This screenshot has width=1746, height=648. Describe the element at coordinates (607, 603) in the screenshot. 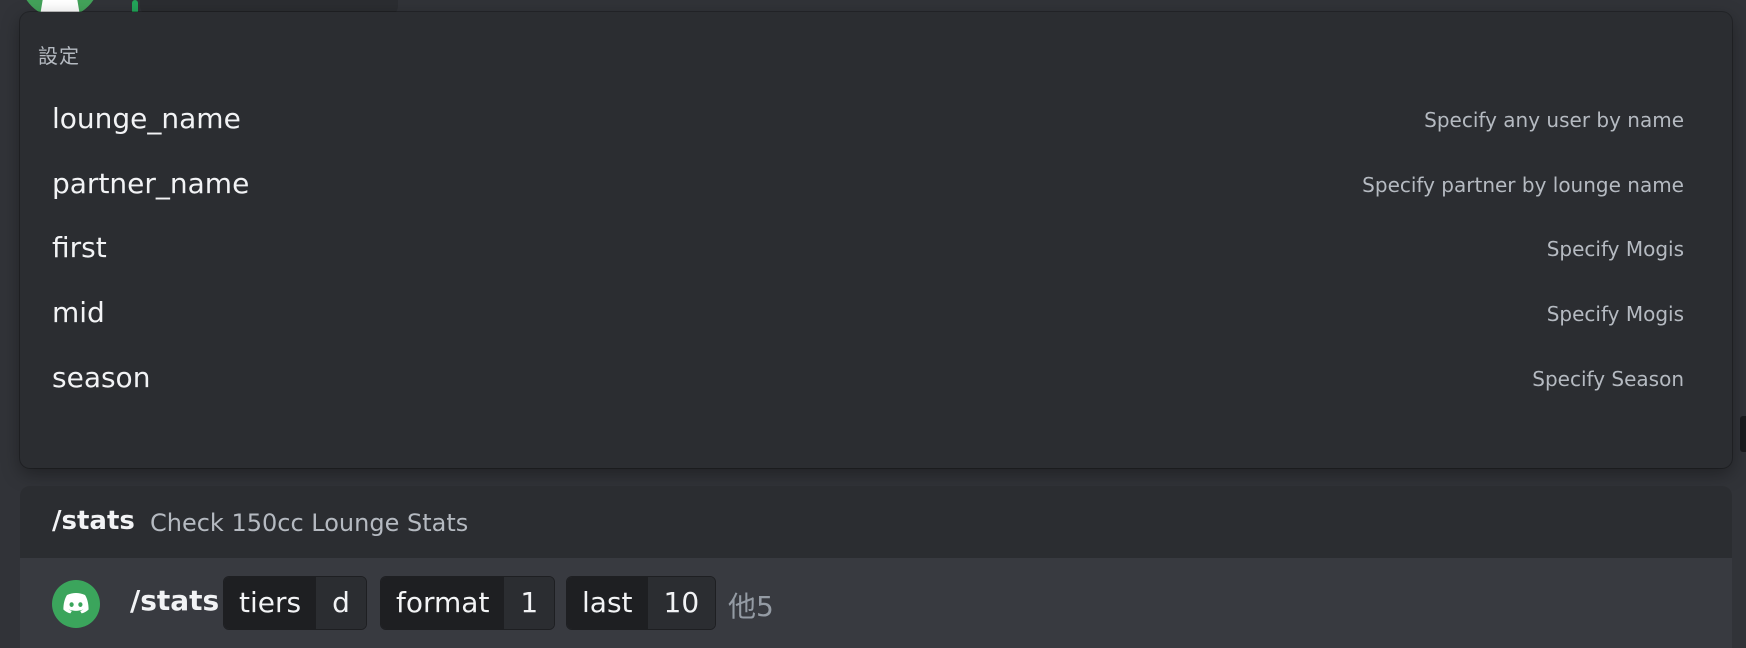

I see `param-key: last` at that location.